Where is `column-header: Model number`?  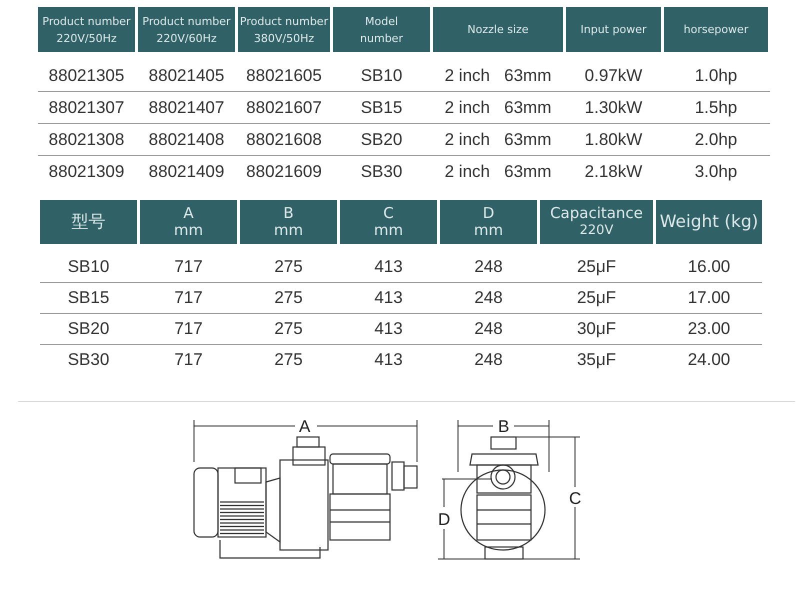
column-header: Model number is located at coordinates (381, 29).